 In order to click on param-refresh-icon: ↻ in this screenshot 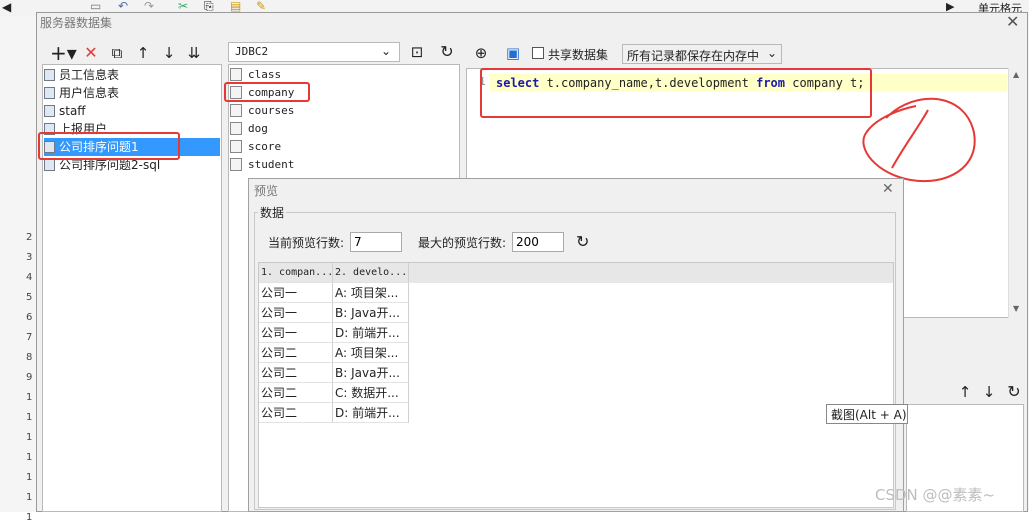, I will do `click(1014, 392)`.